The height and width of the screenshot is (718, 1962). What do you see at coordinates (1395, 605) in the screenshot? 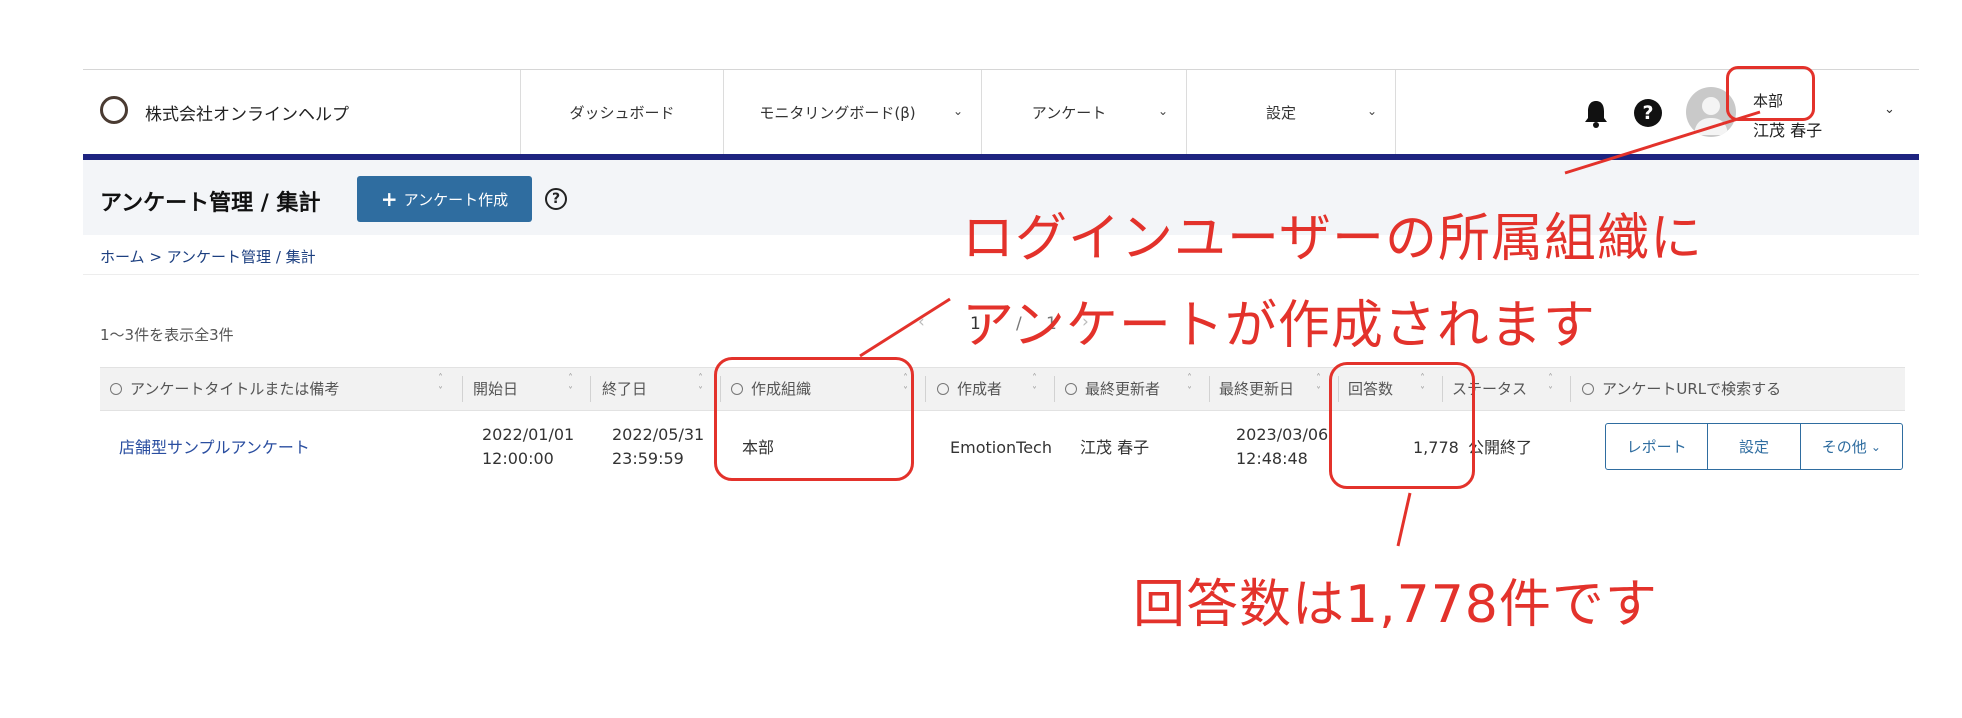
I see `annotation-responses: 回答数は1,778件です` at bounding box center [1395, 605].